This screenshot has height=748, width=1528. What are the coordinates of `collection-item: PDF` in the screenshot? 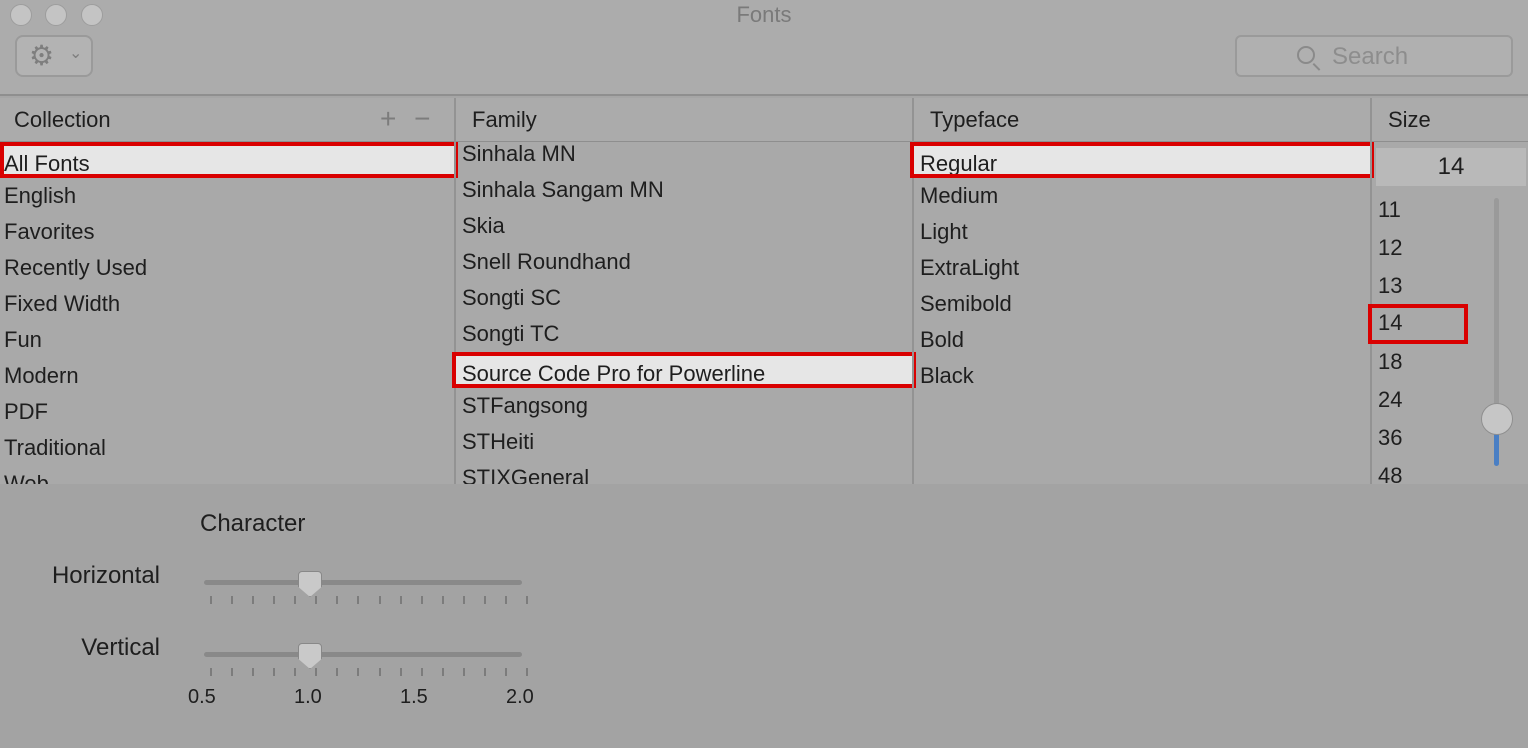 It's located at (229, 412).